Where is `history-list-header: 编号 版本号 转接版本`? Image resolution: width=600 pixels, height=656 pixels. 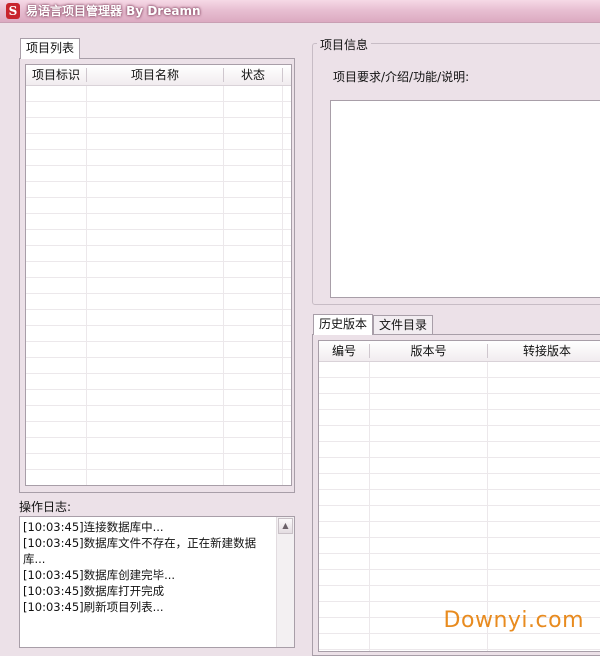
history-list-header: 编号 版本号 转接版本 is located at coordinates (459, 351).